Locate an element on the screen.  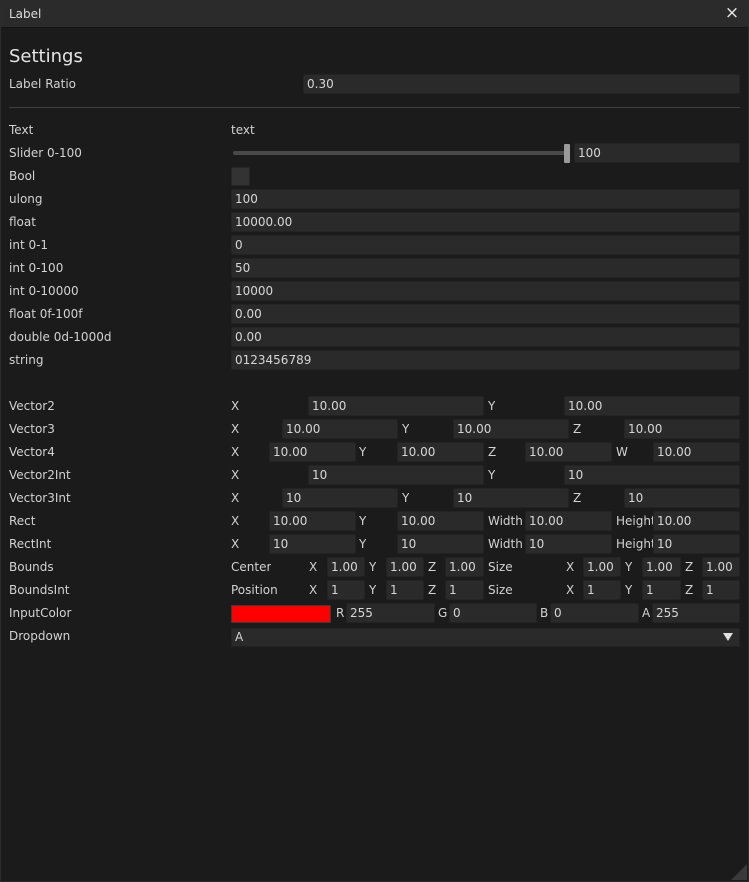
vector3int-label: Vector3Int is located at coordinates (40, 498).